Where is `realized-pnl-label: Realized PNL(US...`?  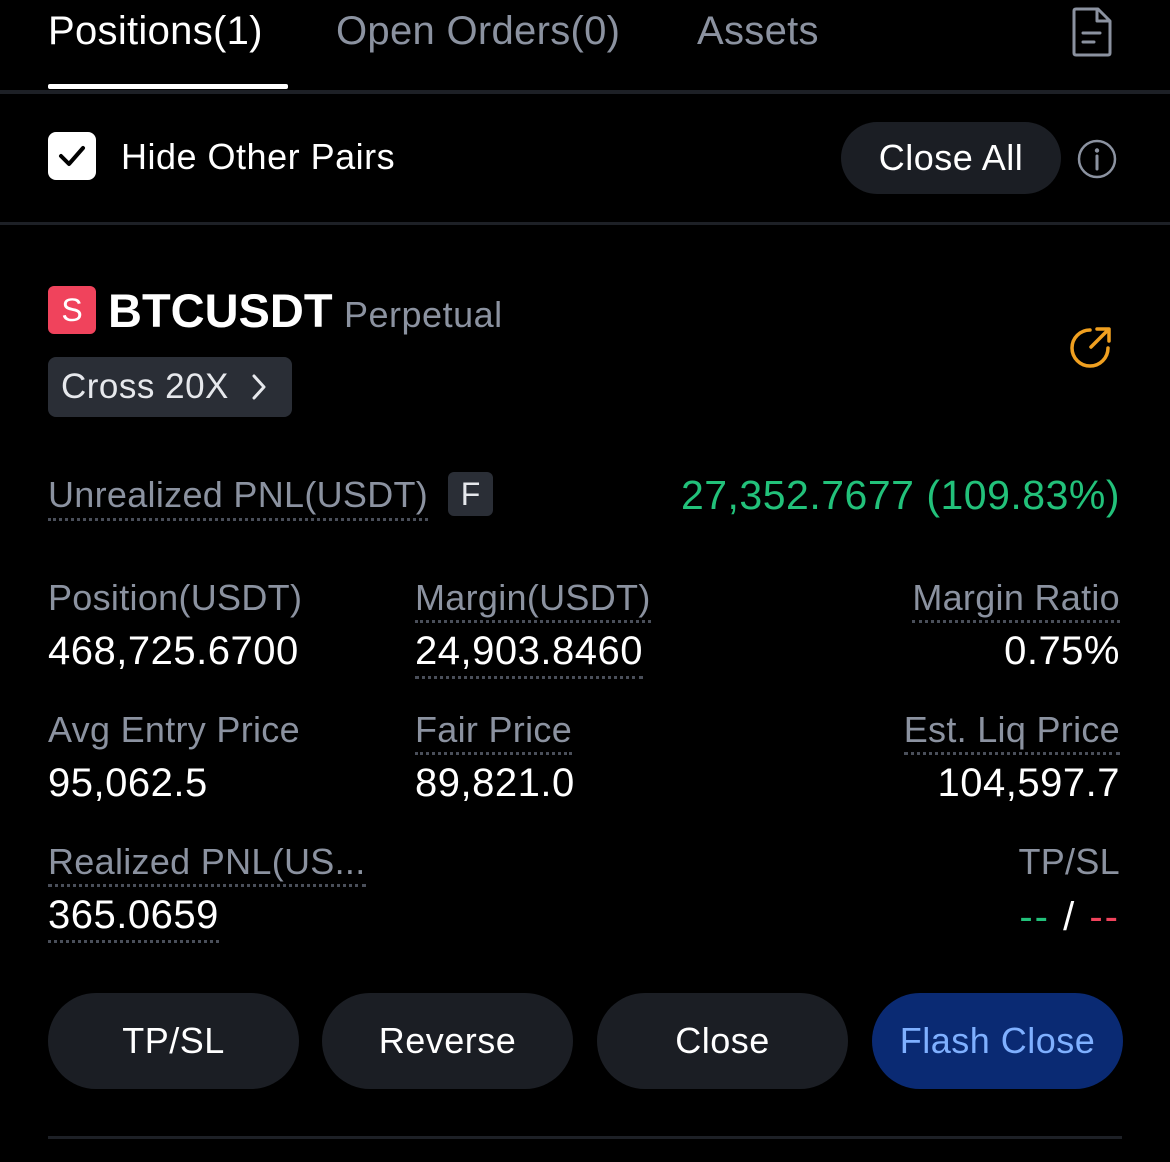
realized-pnl-label: Realized PNL(US... is located at coordinates (207, 863).